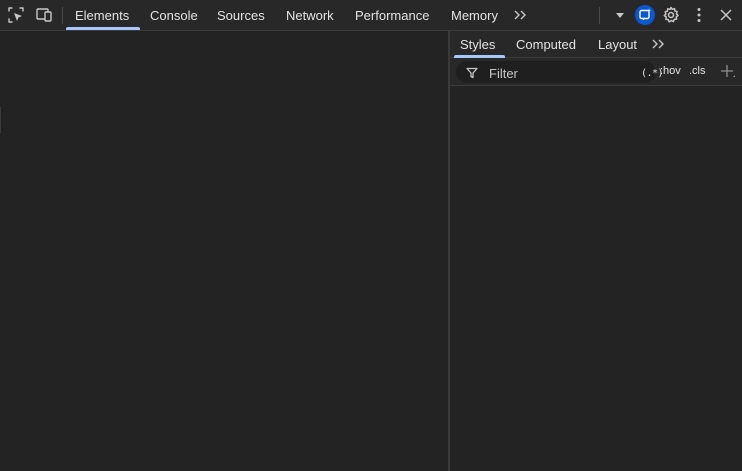 The width and height of the screenshot is (742, 471). What do you see at coordinates (392, 15) in the screenshot?
I see `tab-performance: Performance` at bounding box center [392, 15].